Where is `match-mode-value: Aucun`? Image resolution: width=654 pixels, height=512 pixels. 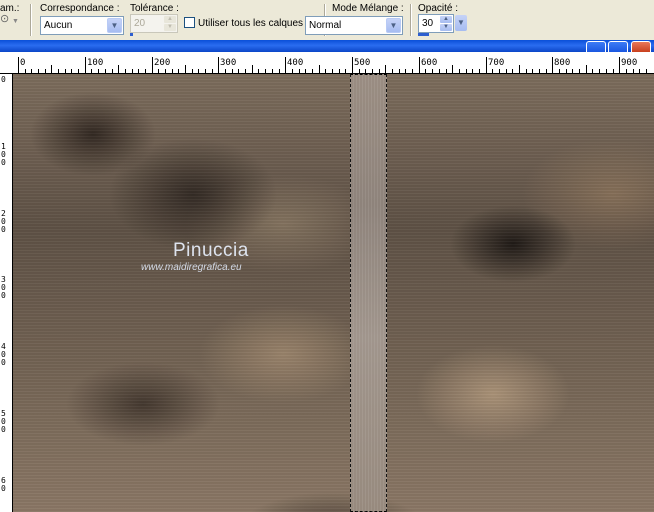 match-mode-value: Aucun is located at coordinates (58, 25).